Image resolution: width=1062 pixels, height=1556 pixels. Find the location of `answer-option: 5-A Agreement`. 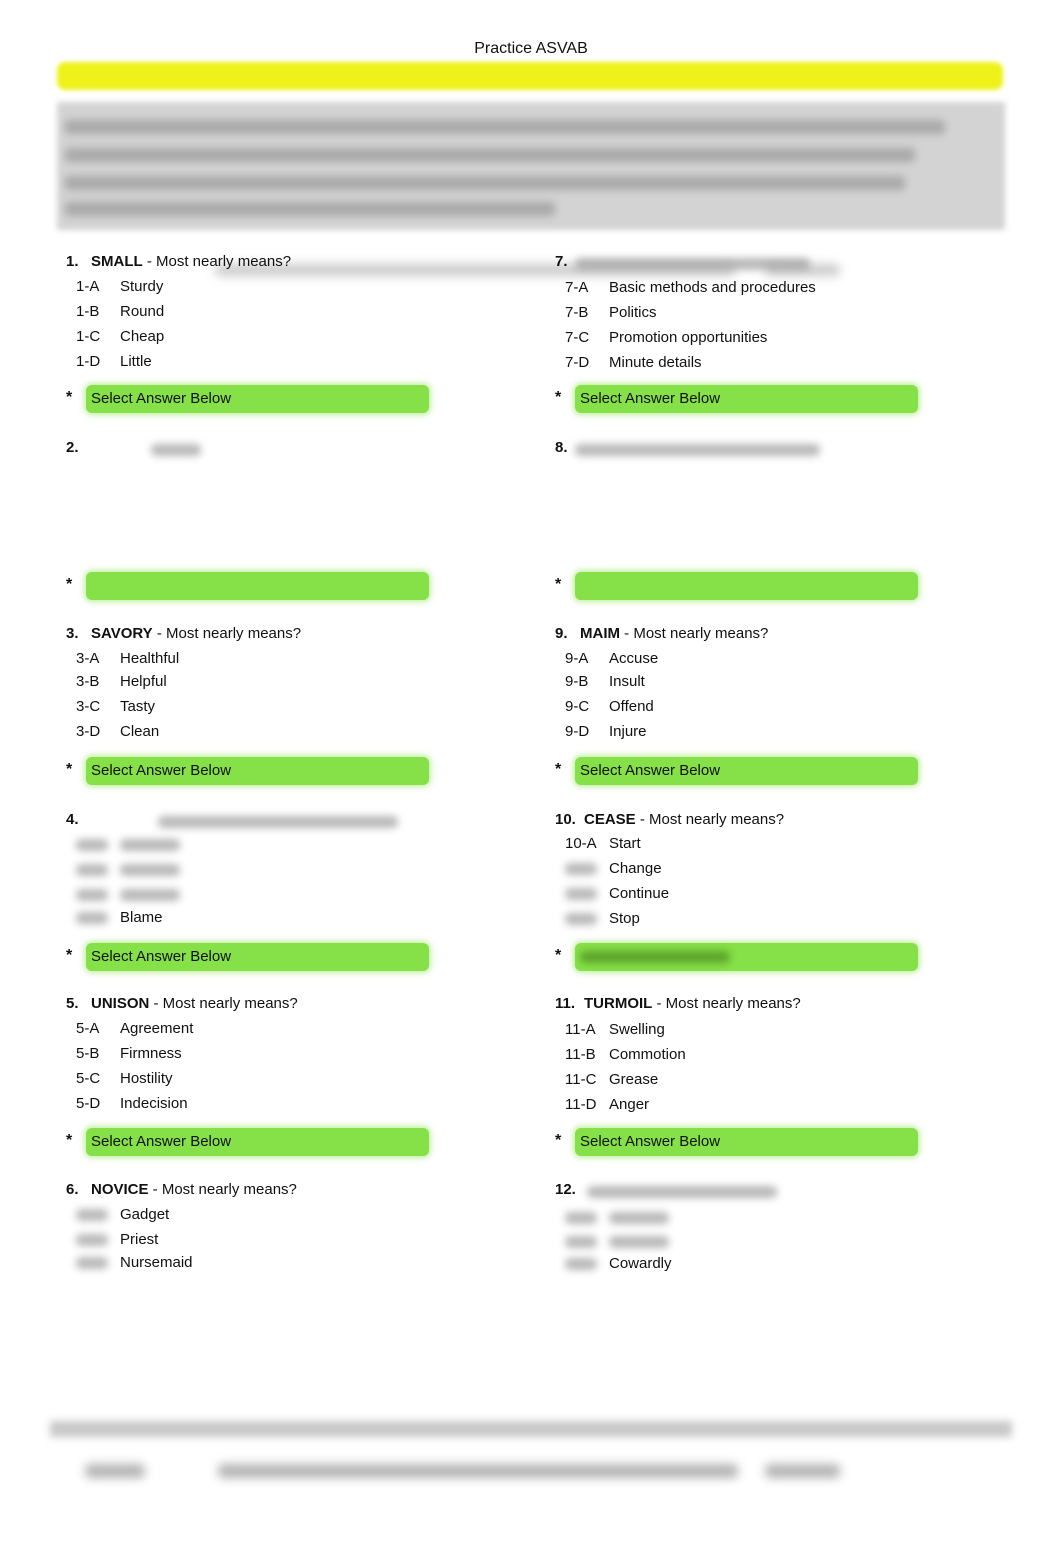

answer-option: 5-A Agreement is located at coordinates (134, 1028).